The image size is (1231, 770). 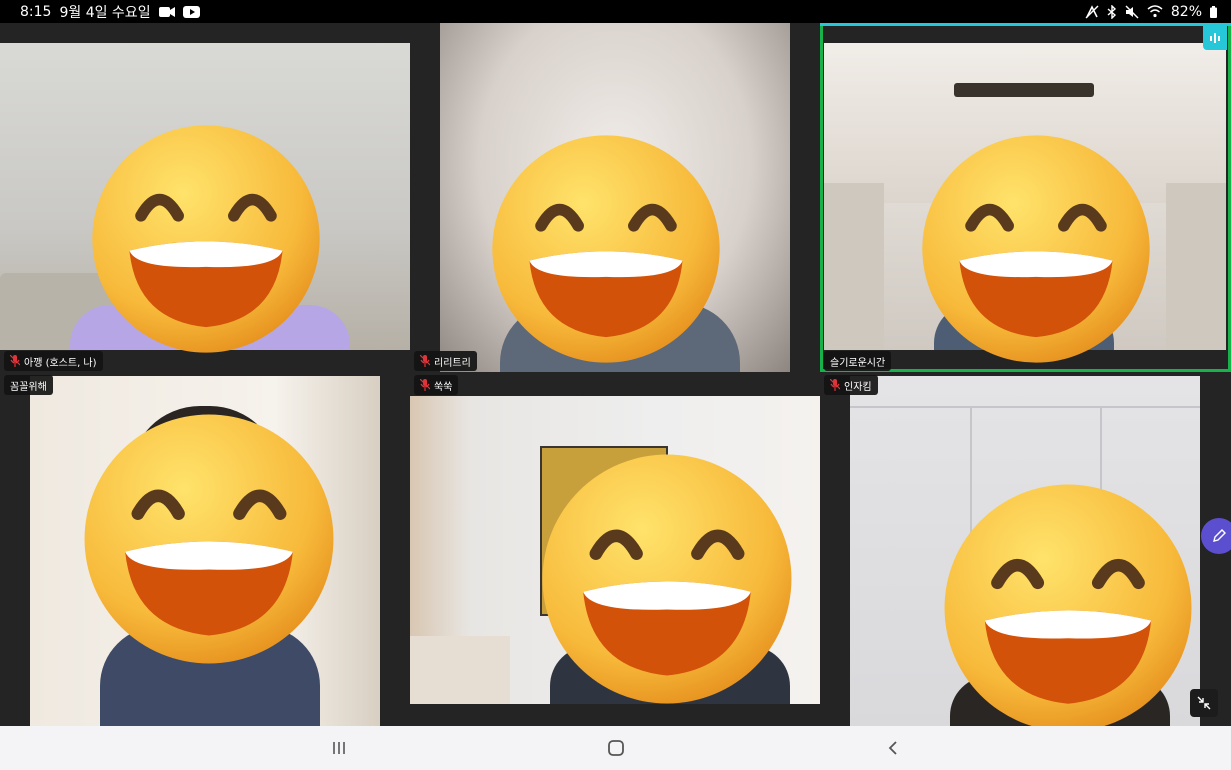 I want to click on participant-nameplate: 아깽 (호스트, 나), so click(x=53, y=361).